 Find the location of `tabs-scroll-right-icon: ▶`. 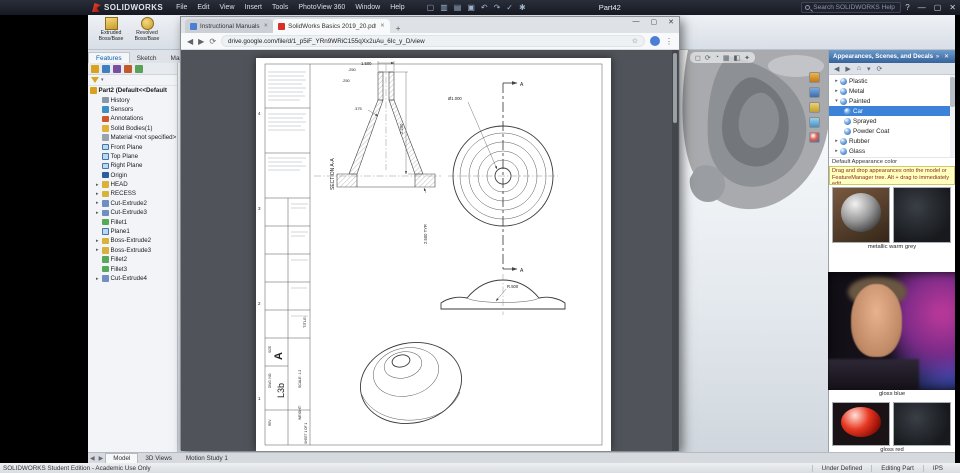

tabs-scroll-right-icon: ▶ is located at coordinates (101, 458).